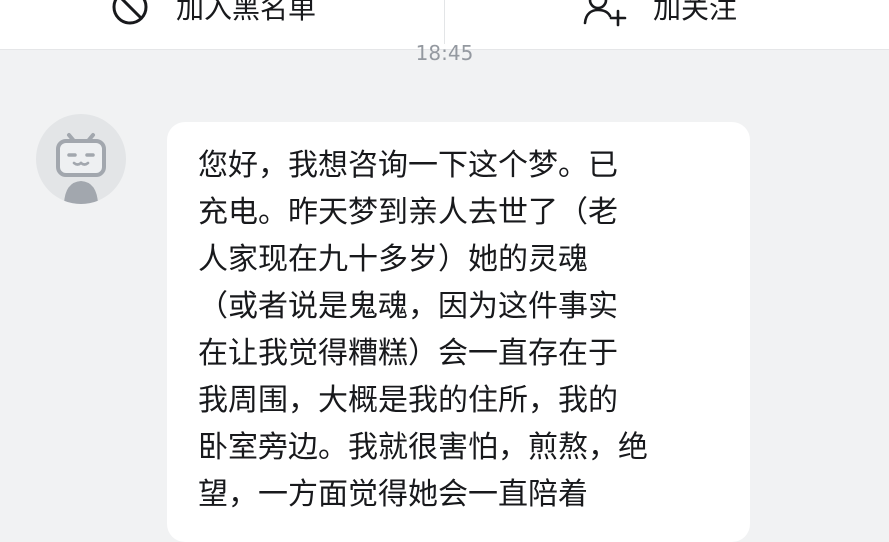  What do you see at coordinates (81, 168) in the screenshot?
I see `bilibili-tv-mascot-icon` at bounding box center [81, 168].